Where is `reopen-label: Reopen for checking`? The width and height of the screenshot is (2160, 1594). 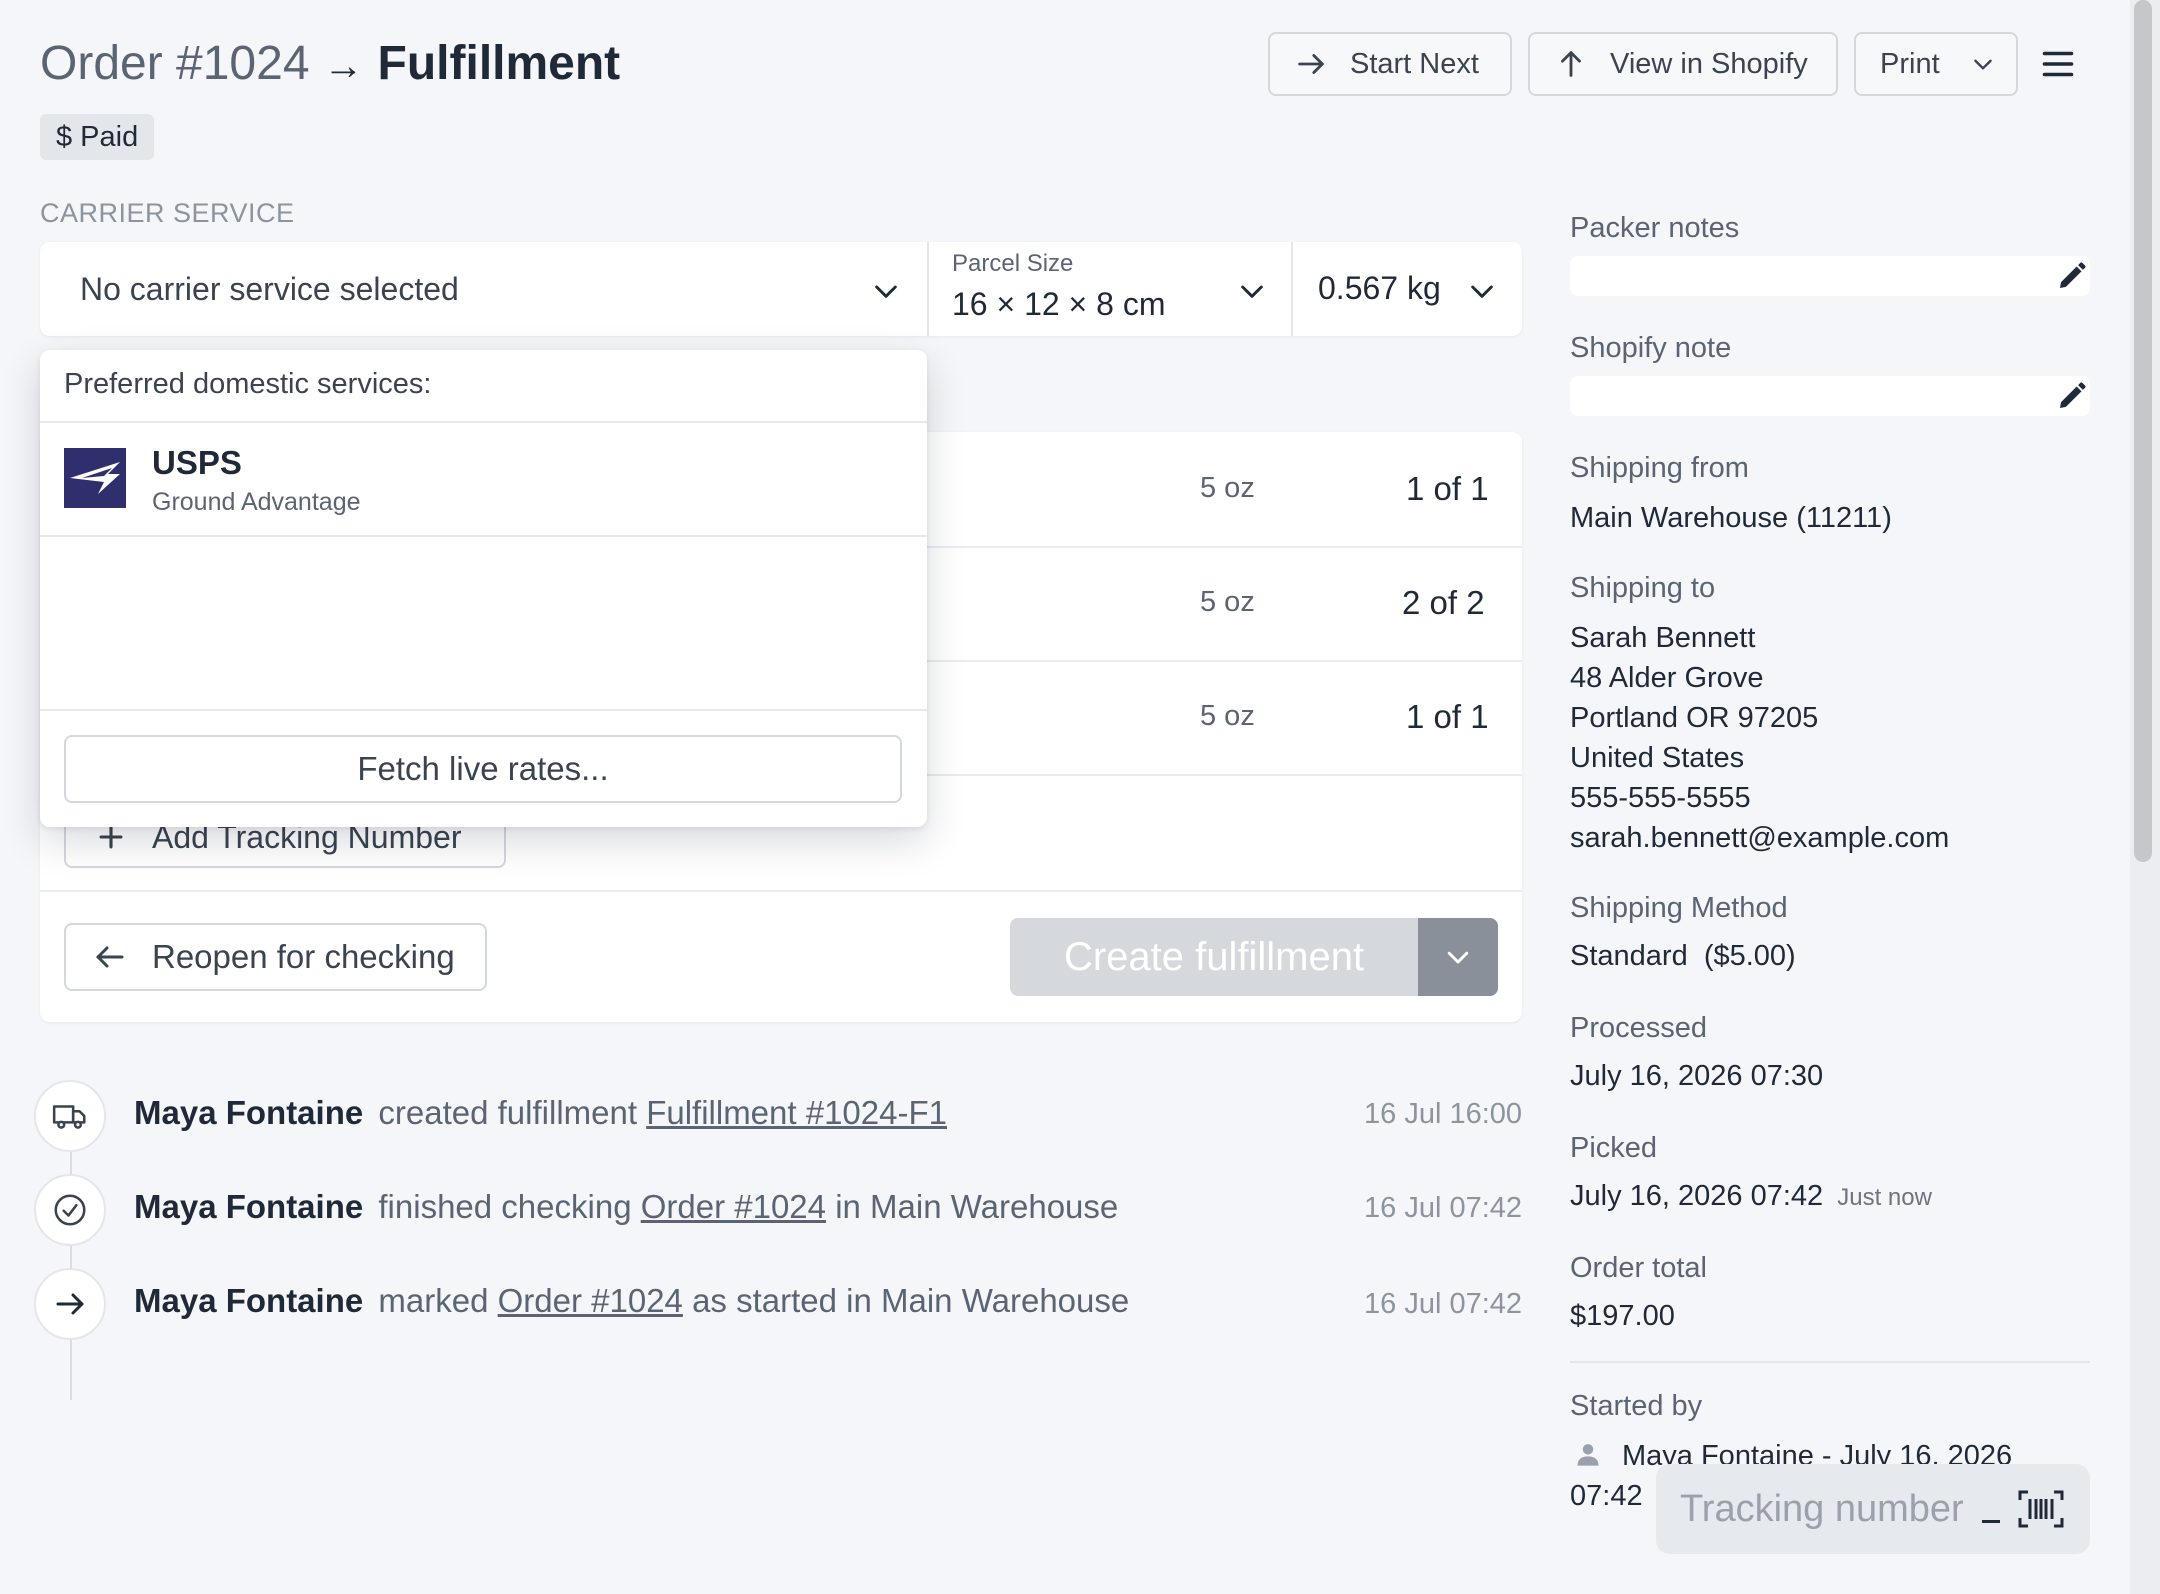 reopen-label: Reopen for checking is located at coordinates (303, 956).